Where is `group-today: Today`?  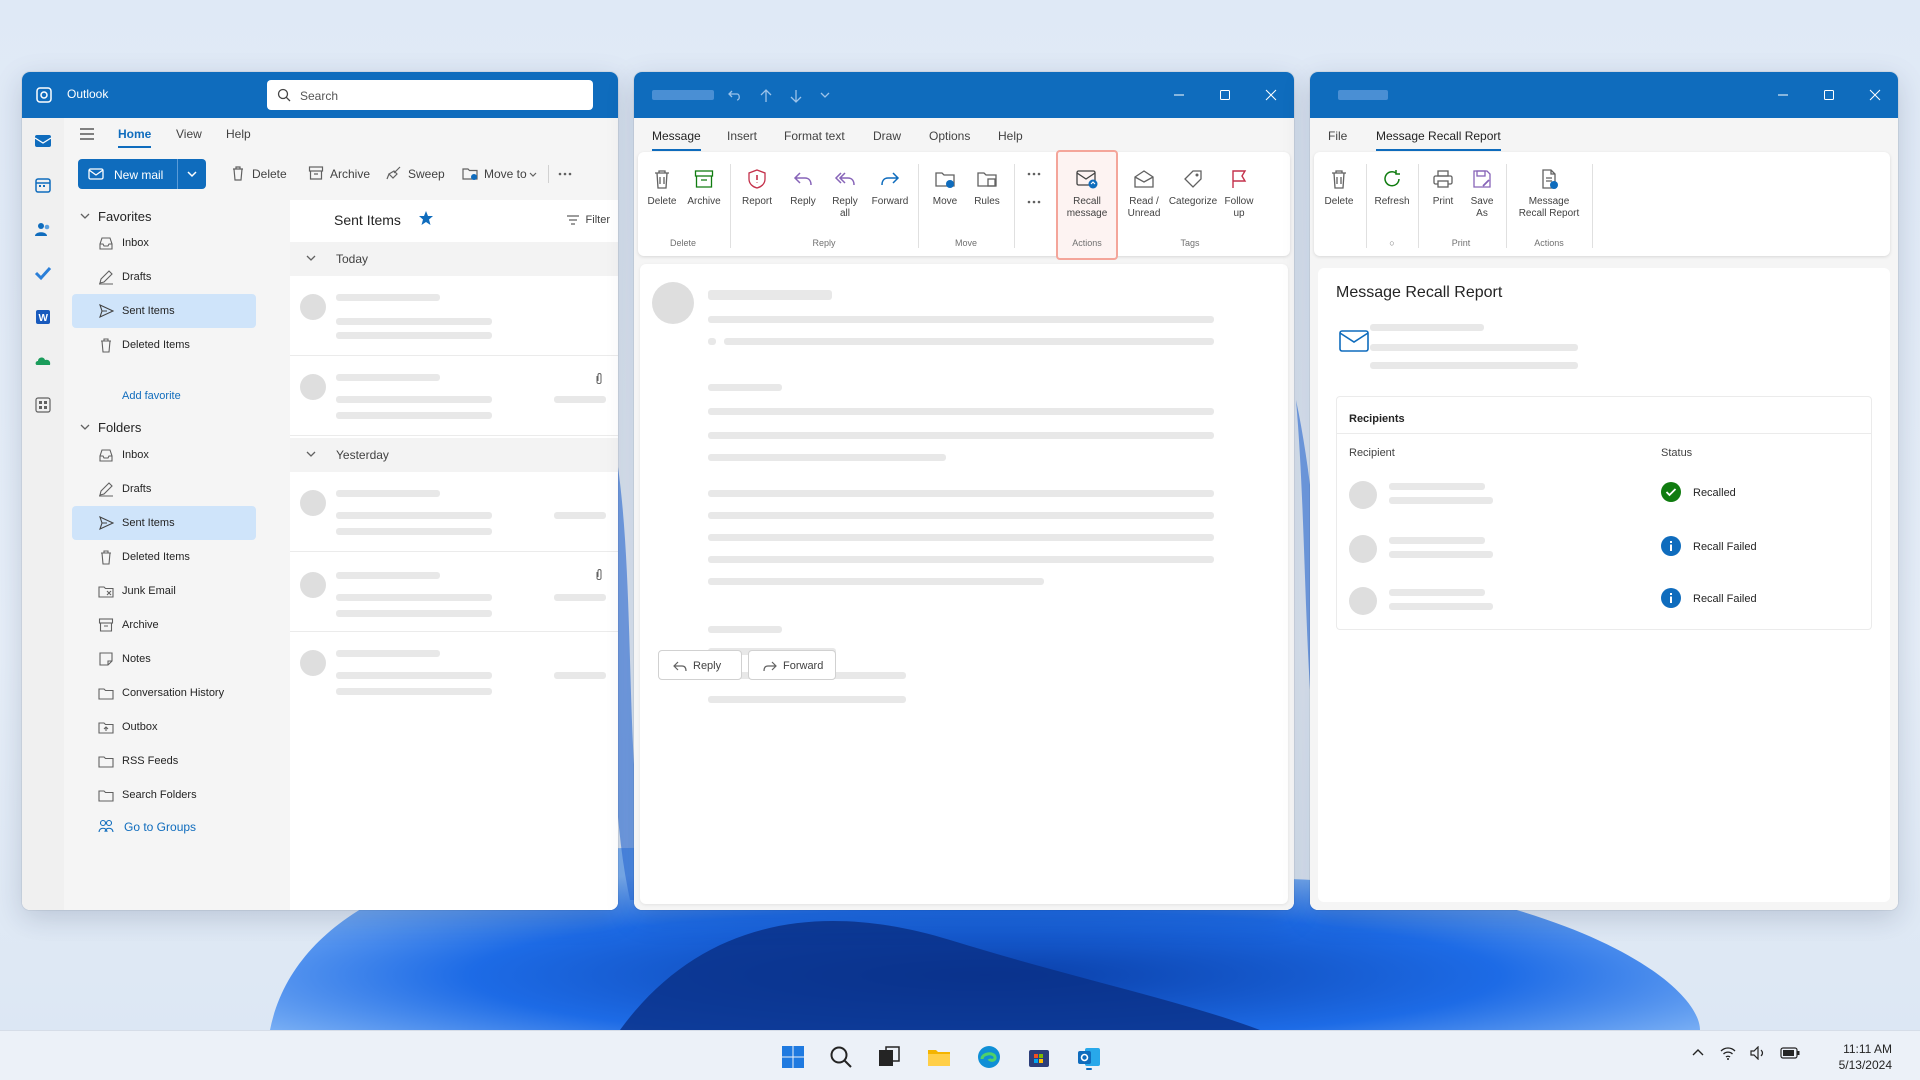 group-today: Today is located at coordinates (454, 259).